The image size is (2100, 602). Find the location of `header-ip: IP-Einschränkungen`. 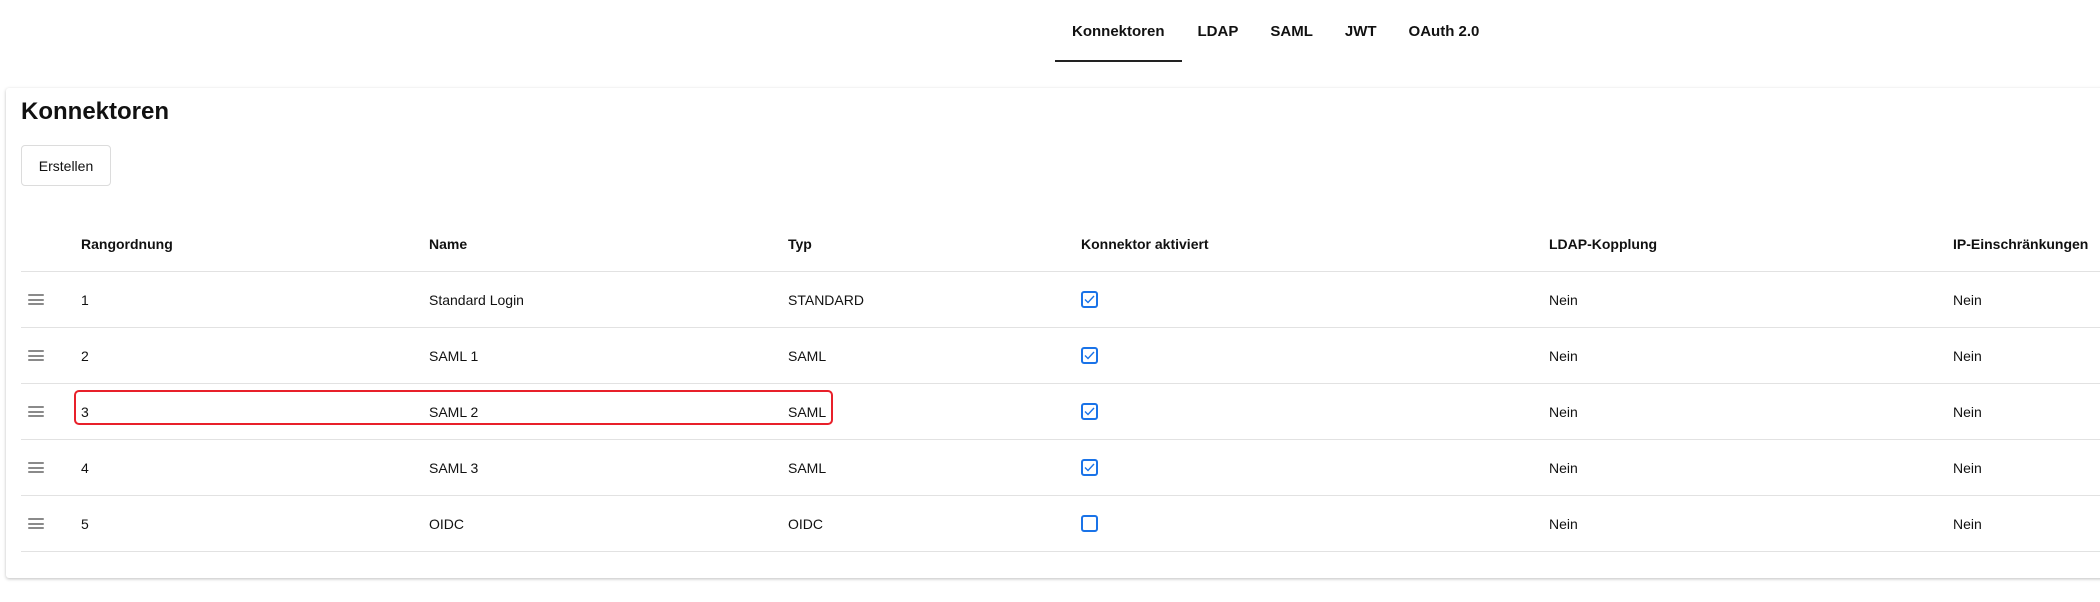

header-ip: IP-Einschränkungen is located at coordinates (2021, 243).